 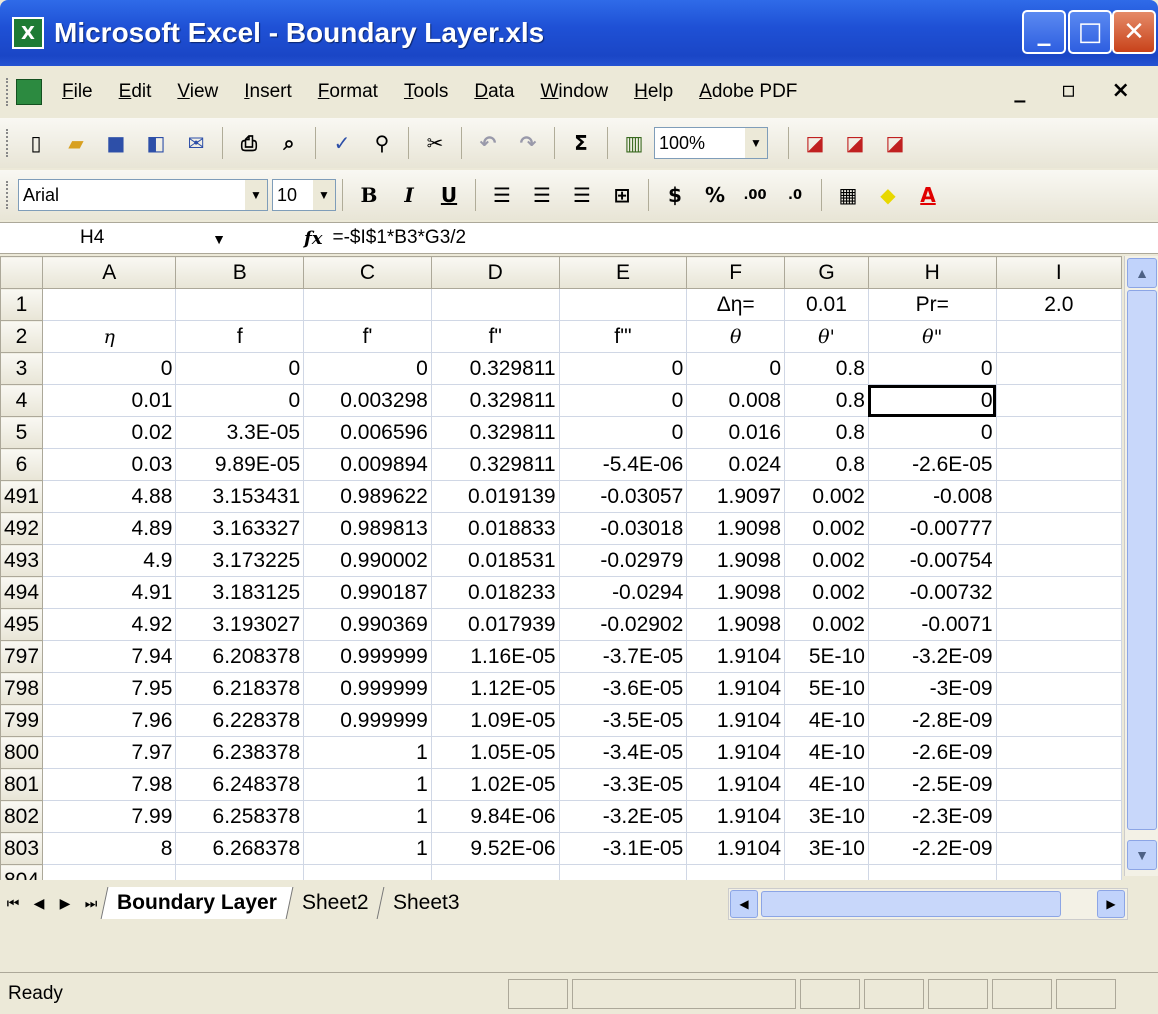 I want to click on menu-data: Data, so click(x=494, y=92).